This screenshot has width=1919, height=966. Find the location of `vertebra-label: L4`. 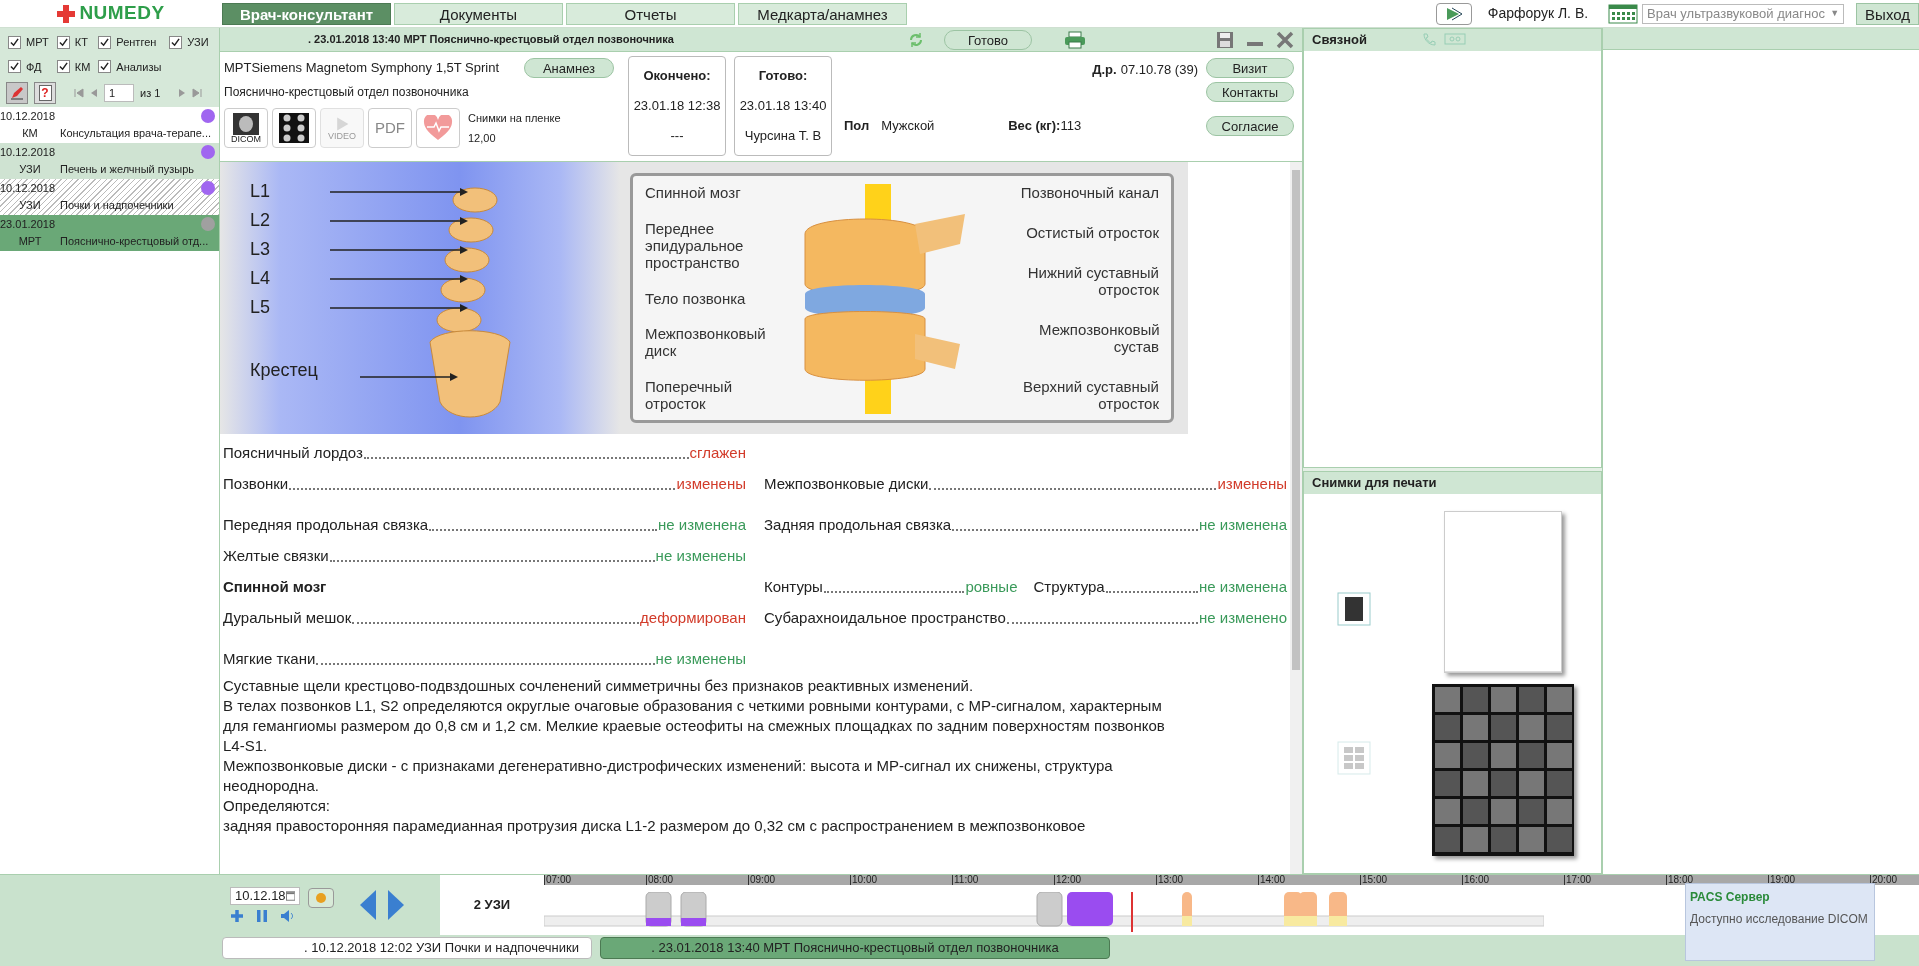

vertebra-label: L4 is located at coordinates (260, 278).